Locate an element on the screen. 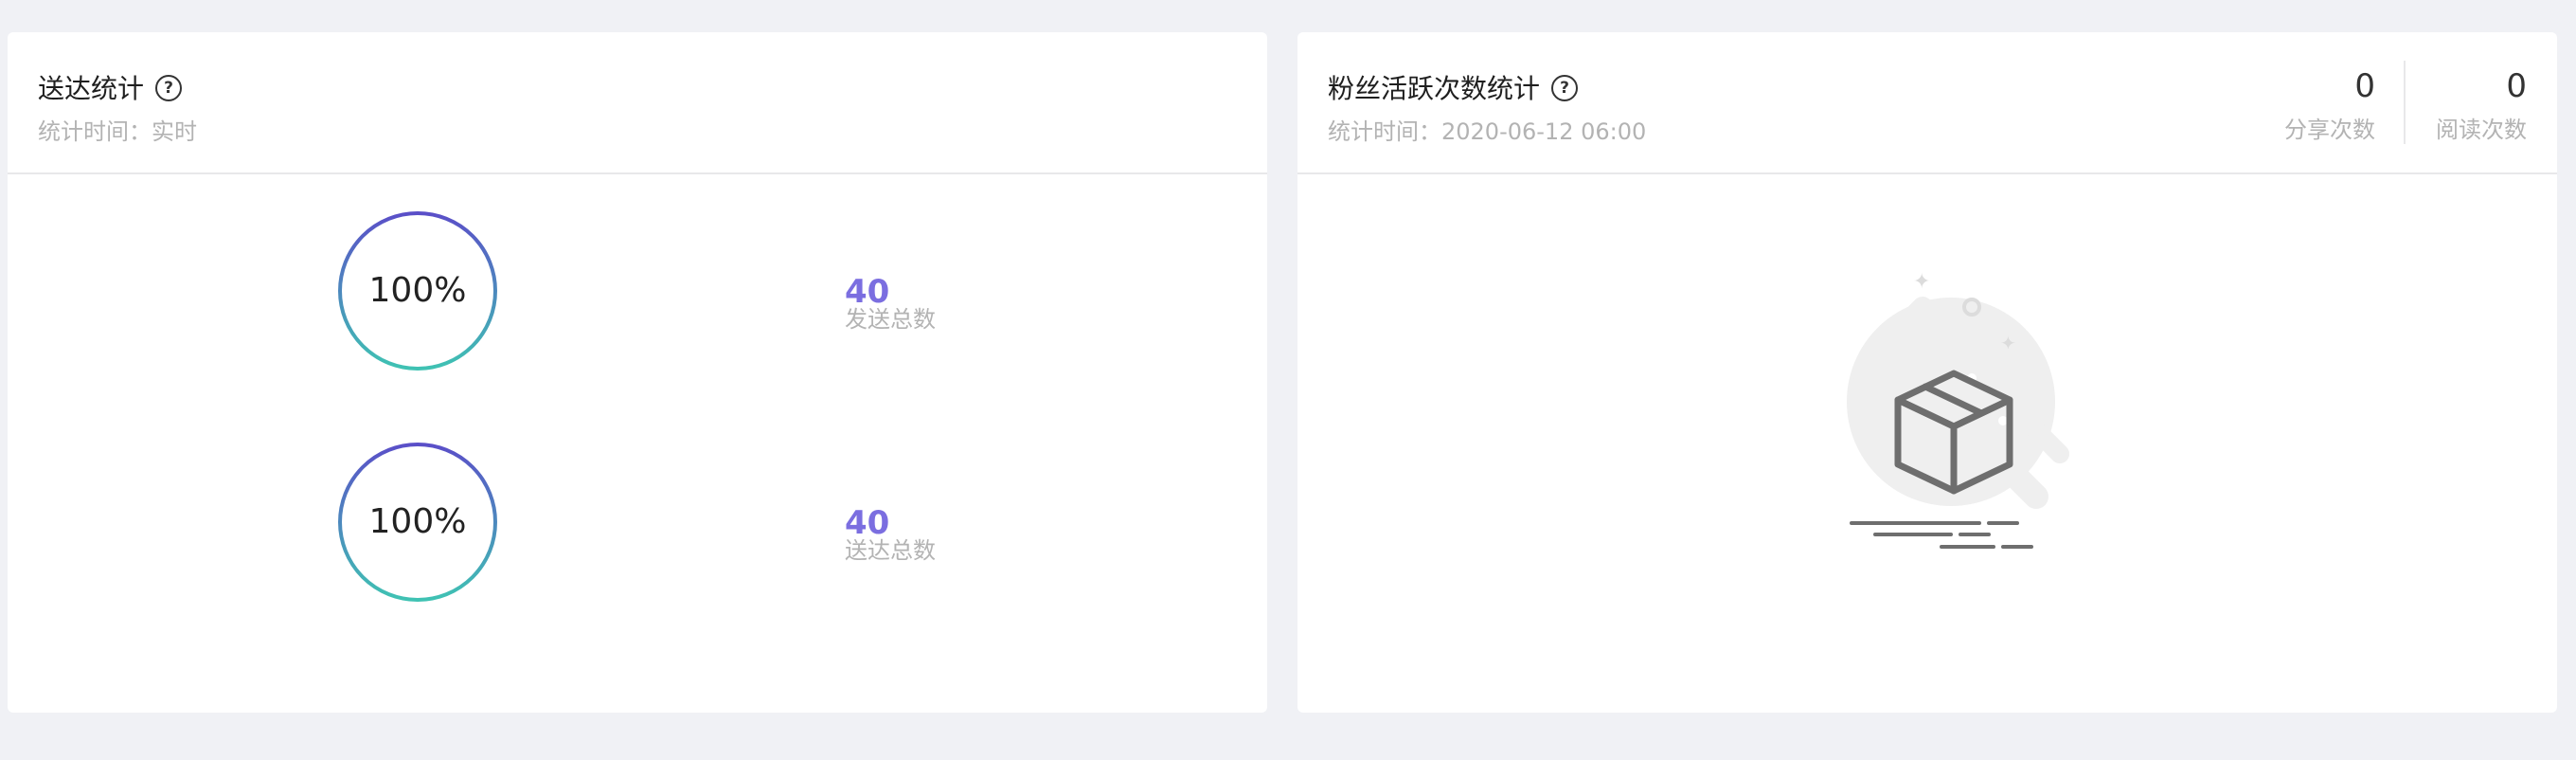 This screenshot has width=2576, height=760. read-count-label: 阅读次数 is located at coordinates (2481, 130).